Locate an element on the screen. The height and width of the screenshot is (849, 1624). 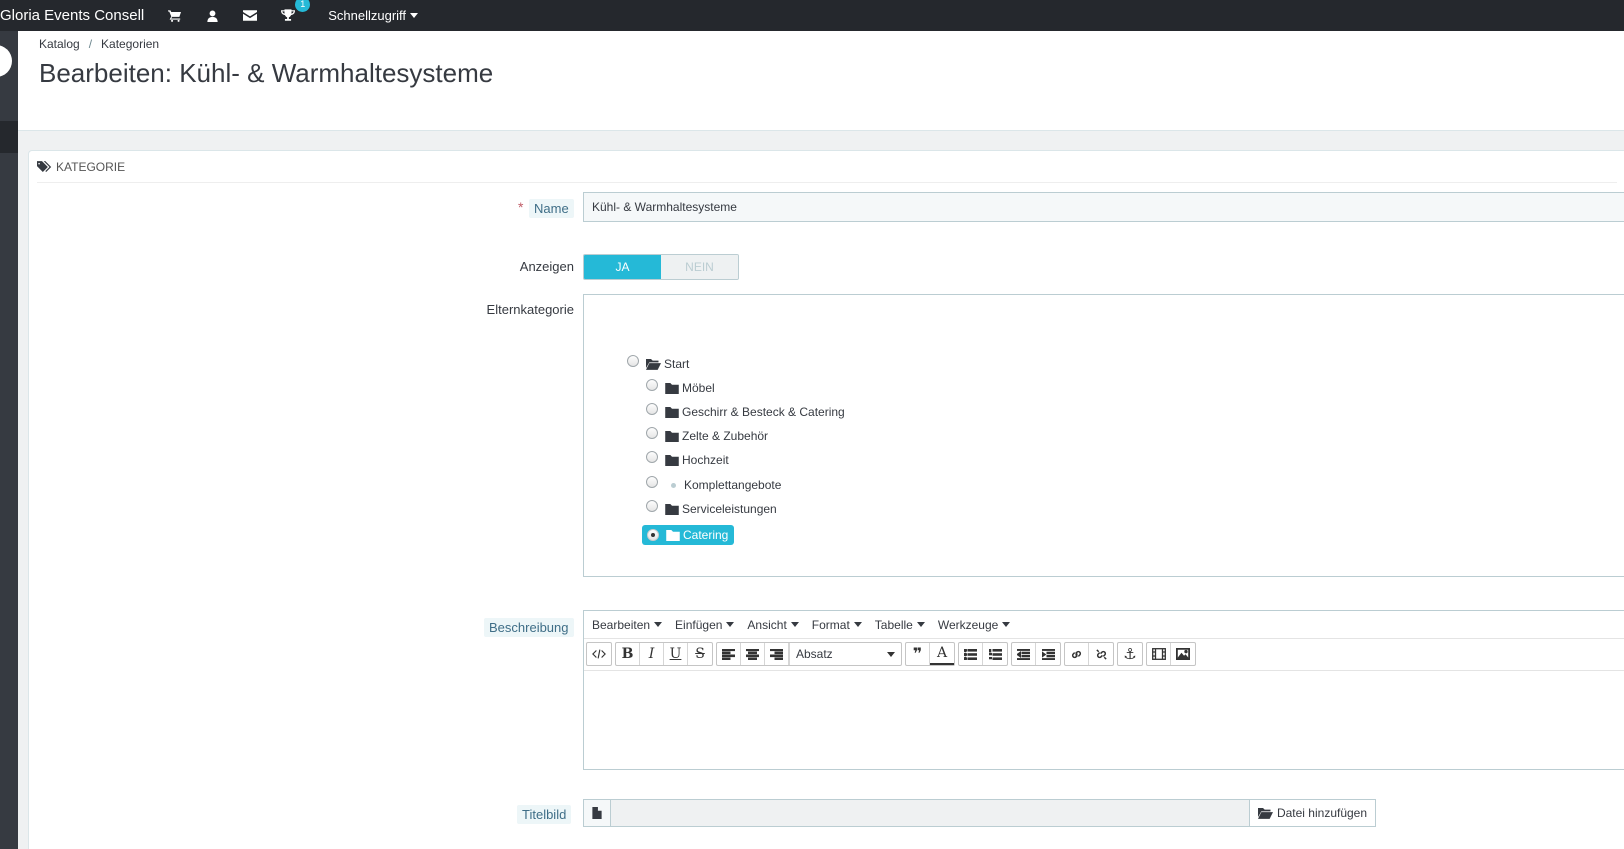
folder-open-icon is located at coordinates (653, 364).